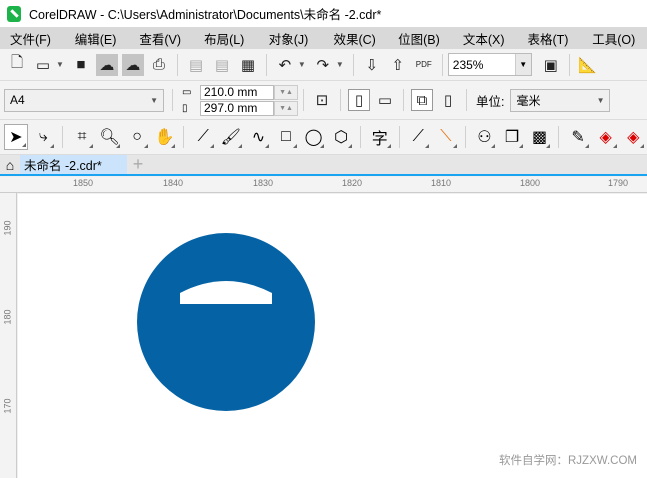 The width and height of the screenshot is (647, 478). Describe the element at coordinates (161, 38) in the screenshot. I see `menu-view: 查看(V)` at that location.